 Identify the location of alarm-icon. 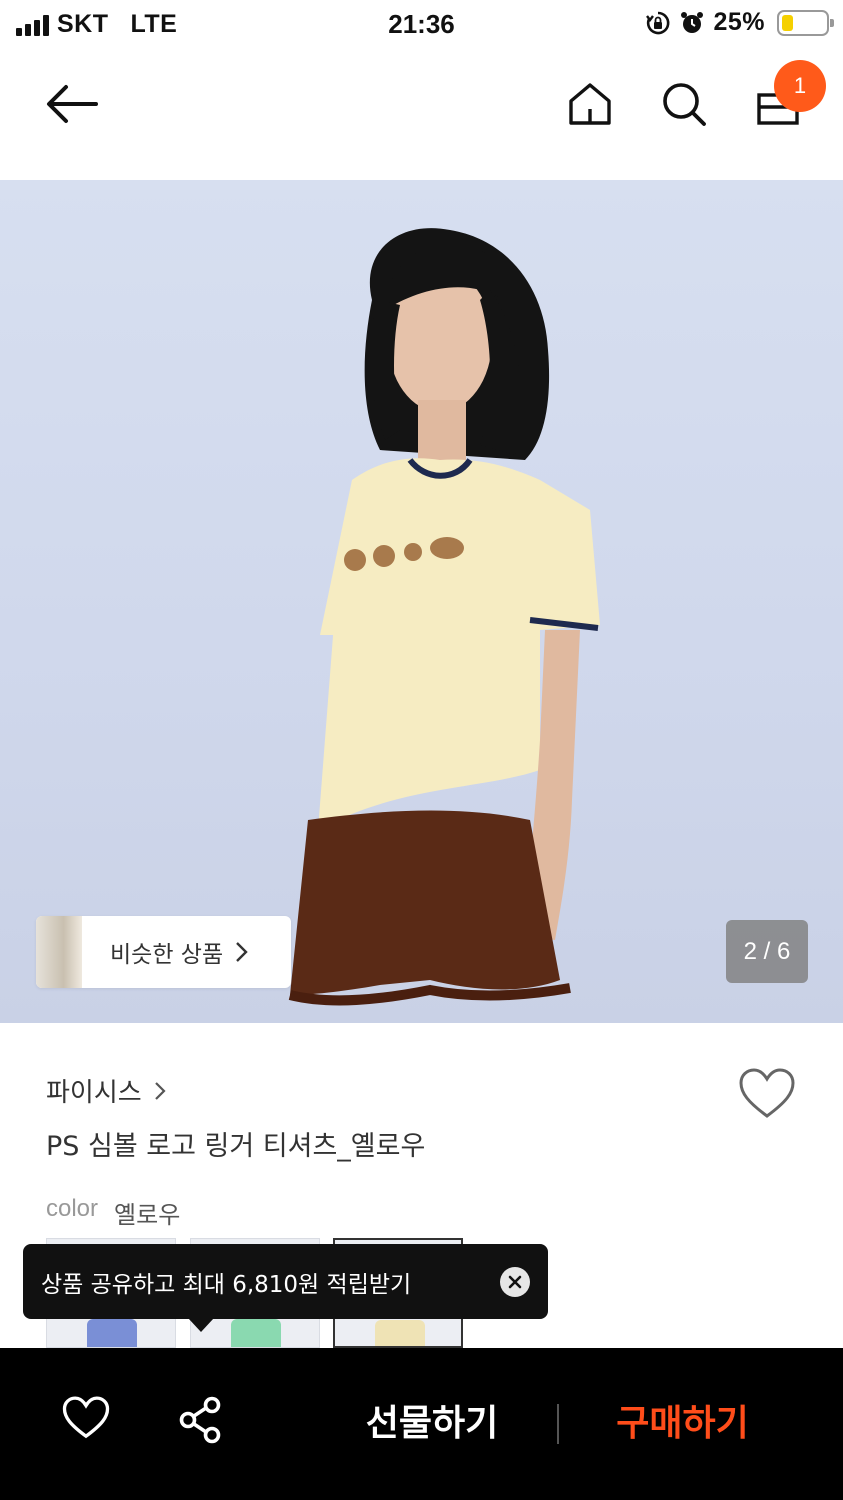
(692, 22).